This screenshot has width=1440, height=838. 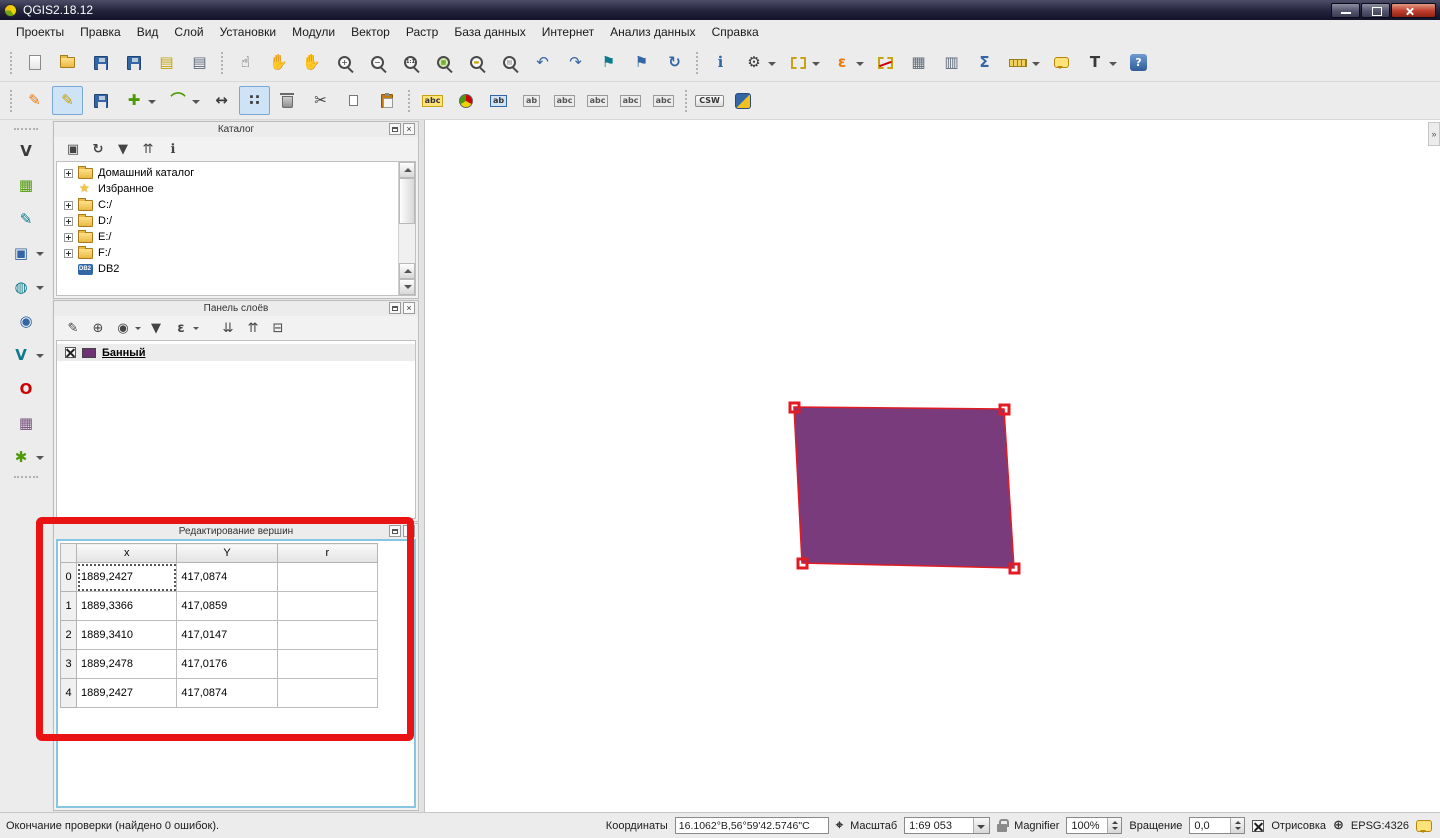 I want to click on add-wfs-layer-button: V, so click(x=26, y=355).